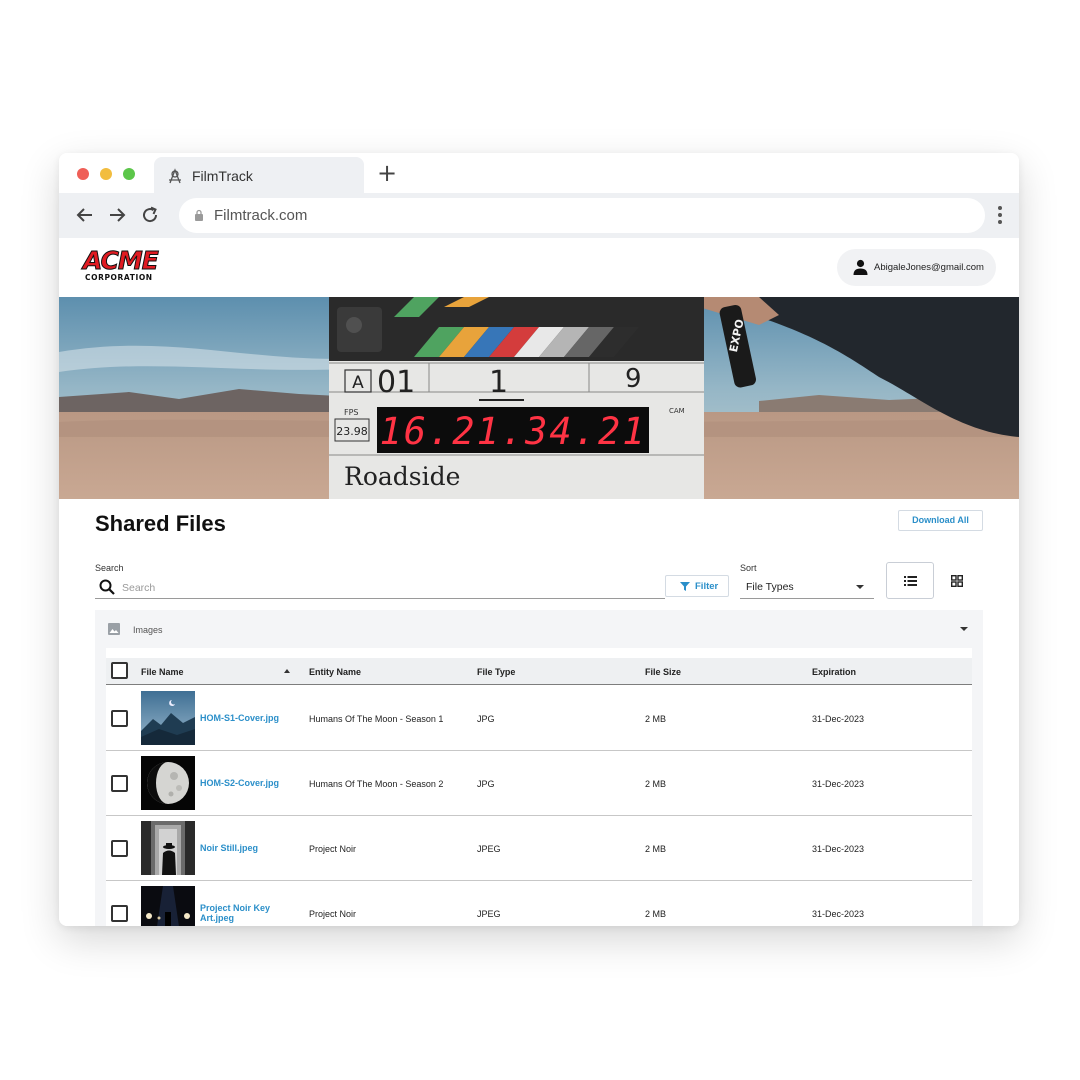 Image resolution: width=1080 pixels, height=1080 pixels. I want to click on download-all-button: Download All, so click(940, 520).